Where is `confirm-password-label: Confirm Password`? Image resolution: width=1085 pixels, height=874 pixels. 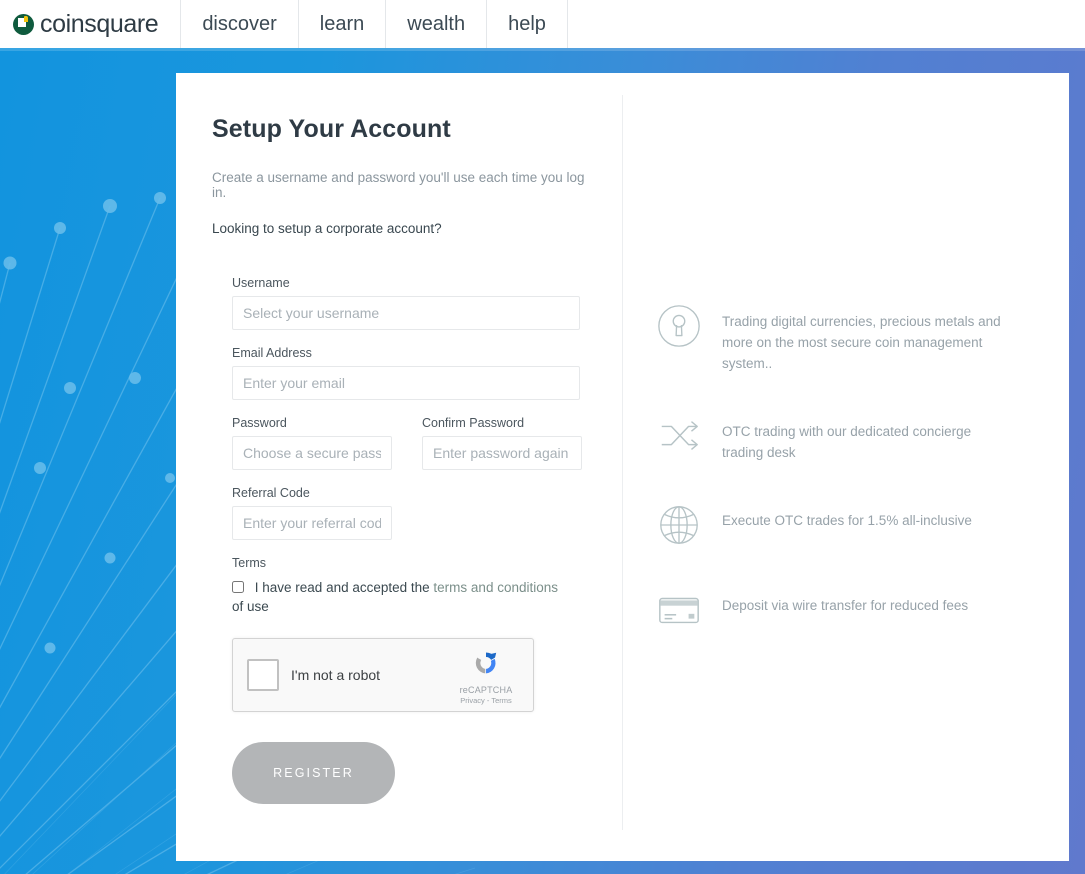 confirm-password-label: Confirm Password is located at coordinates (473, 423).